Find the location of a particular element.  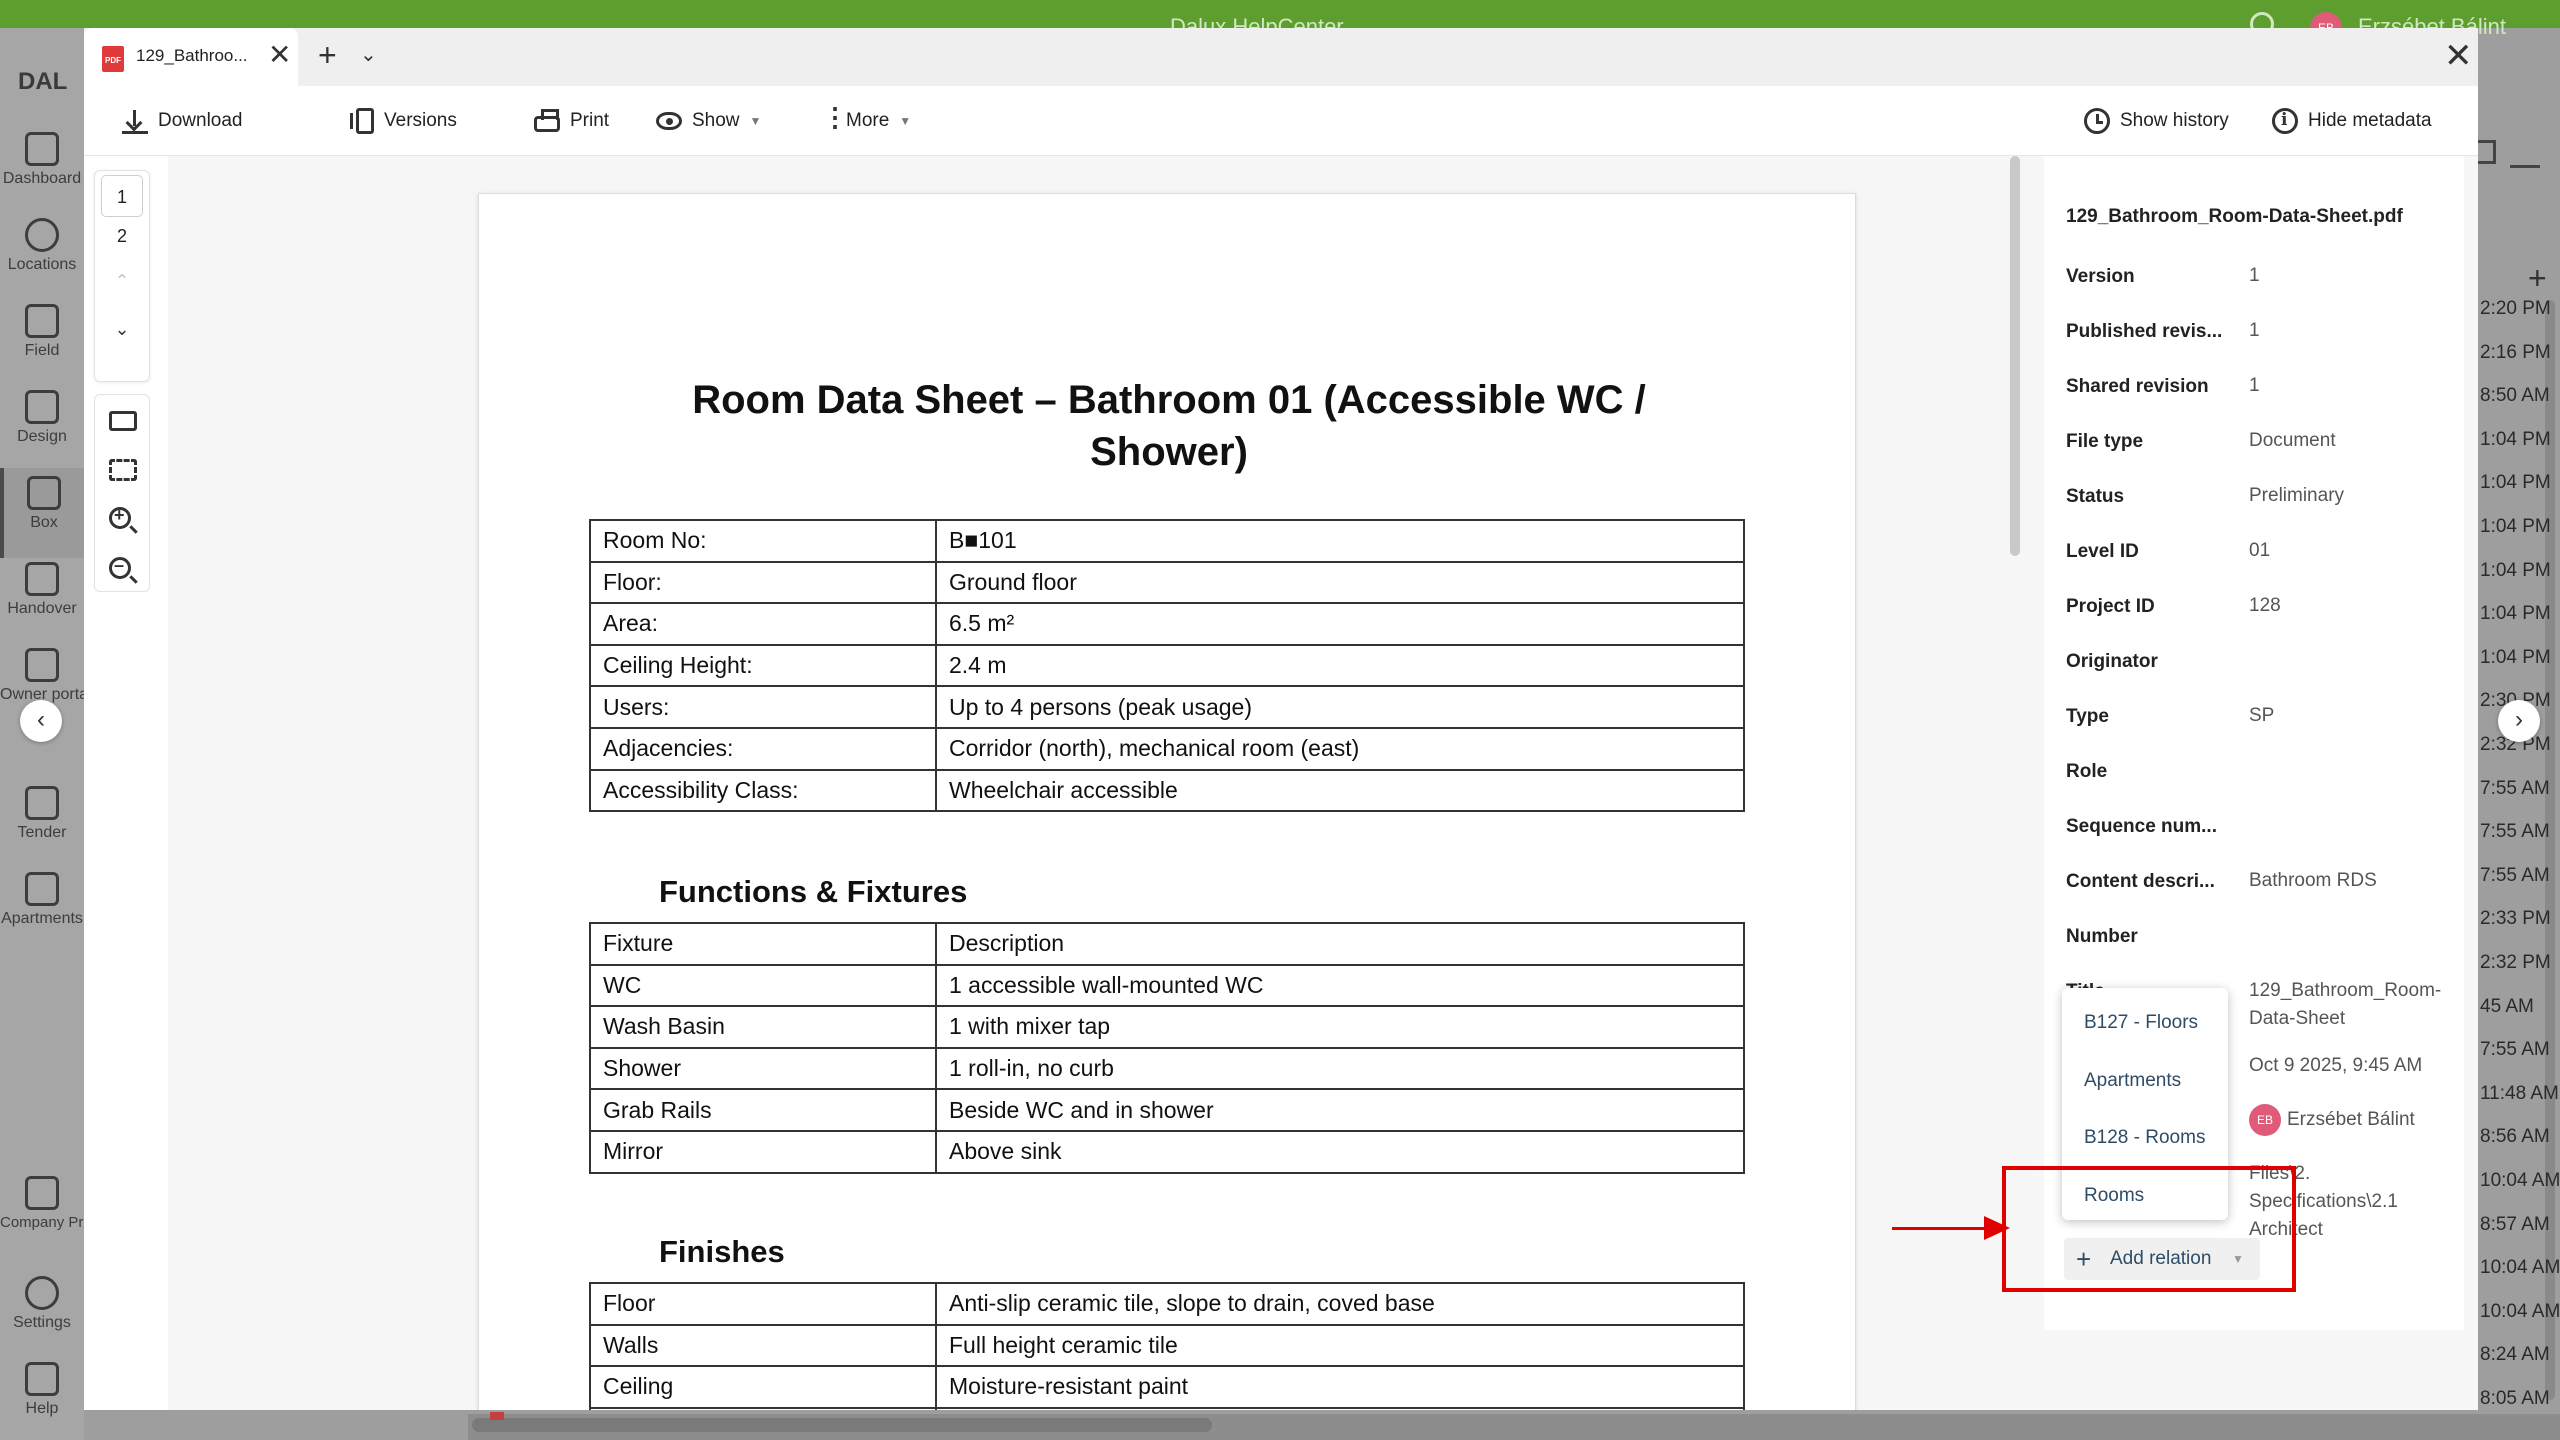

zoom-in-icon is located at coordinates (120, 517).